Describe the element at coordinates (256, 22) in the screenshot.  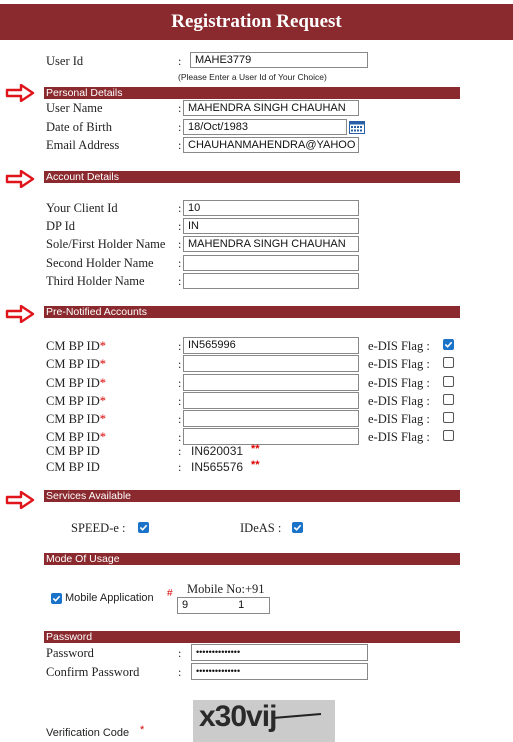
I see `page-title: Registration Request` at that location.